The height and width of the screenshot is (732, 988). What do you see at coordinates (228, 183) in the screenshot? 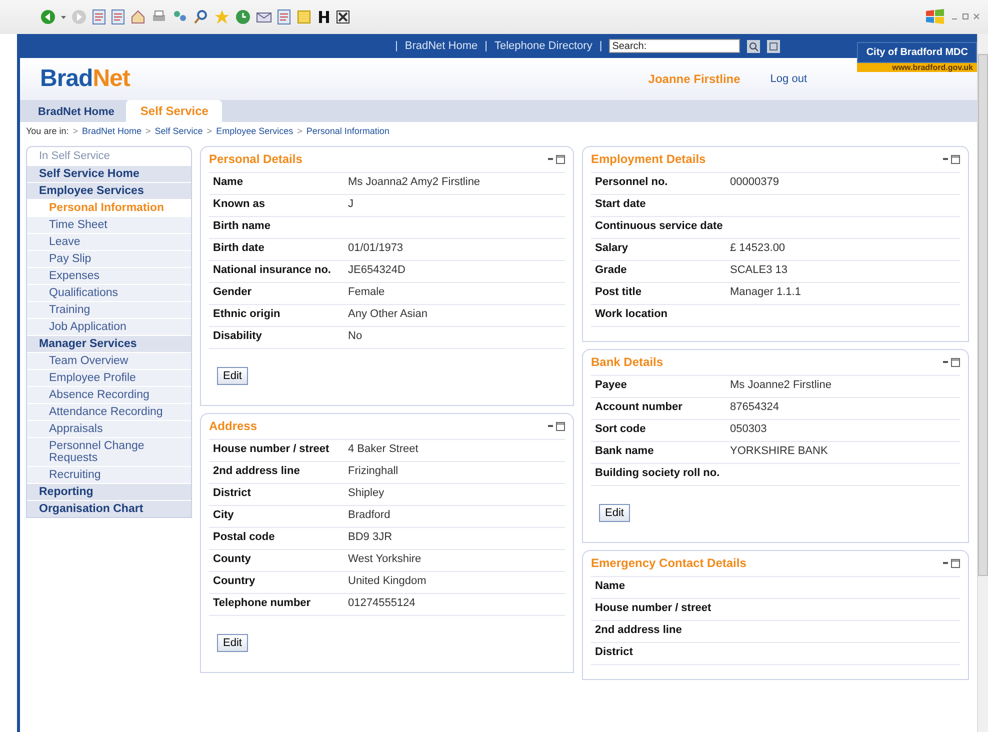
I see `field-label: Name` at bounding box center [228, 183].